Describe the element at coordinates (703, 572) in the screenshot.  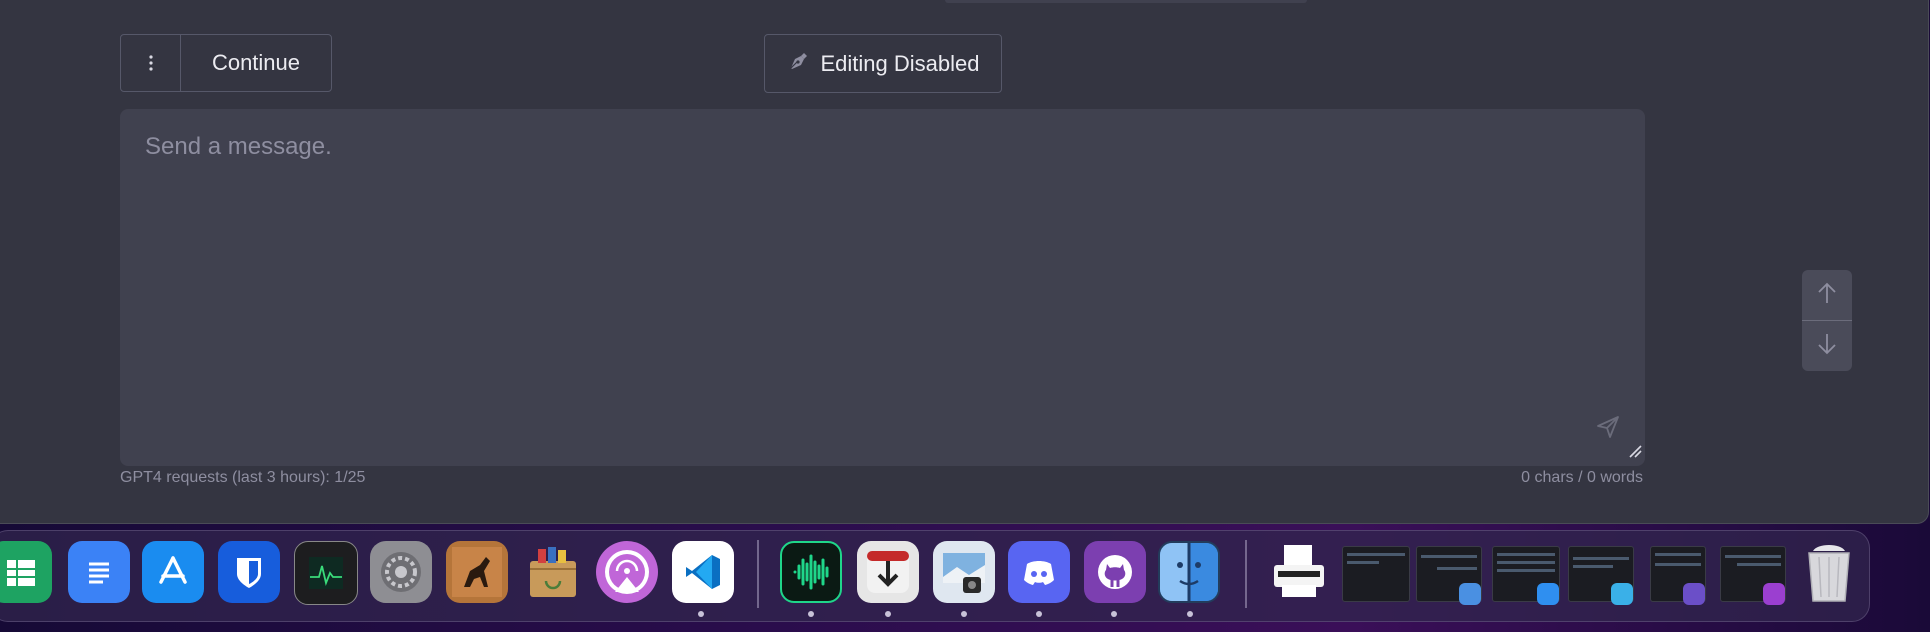
I see `vscode-icon` at that location.